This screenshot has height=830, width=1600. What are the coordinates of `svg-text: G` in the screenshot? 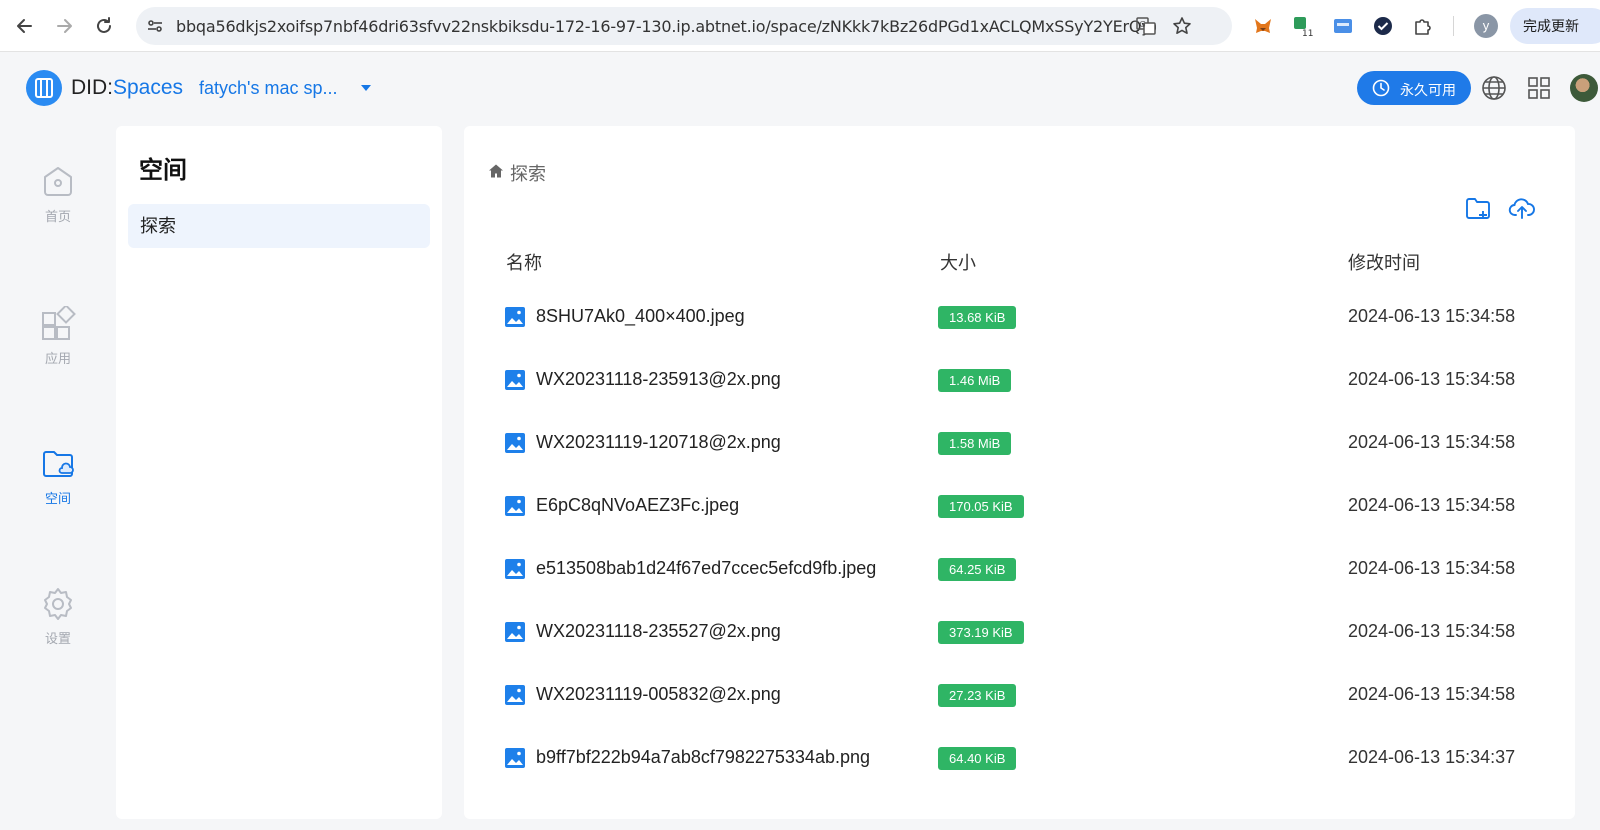 It's located at (1143, 24).